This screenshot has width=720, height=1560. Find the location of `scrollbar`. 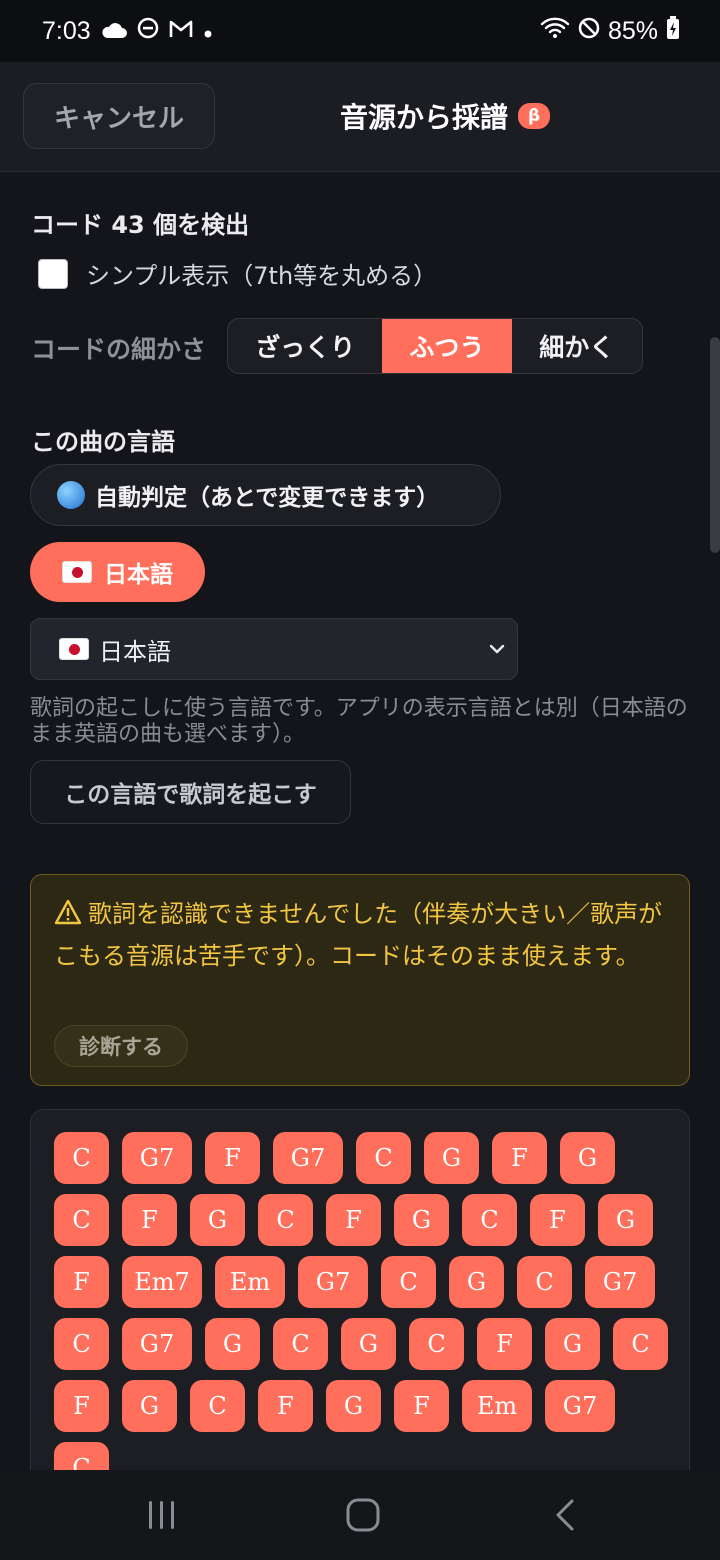

scrollbar is located at coordinates (715, 445).